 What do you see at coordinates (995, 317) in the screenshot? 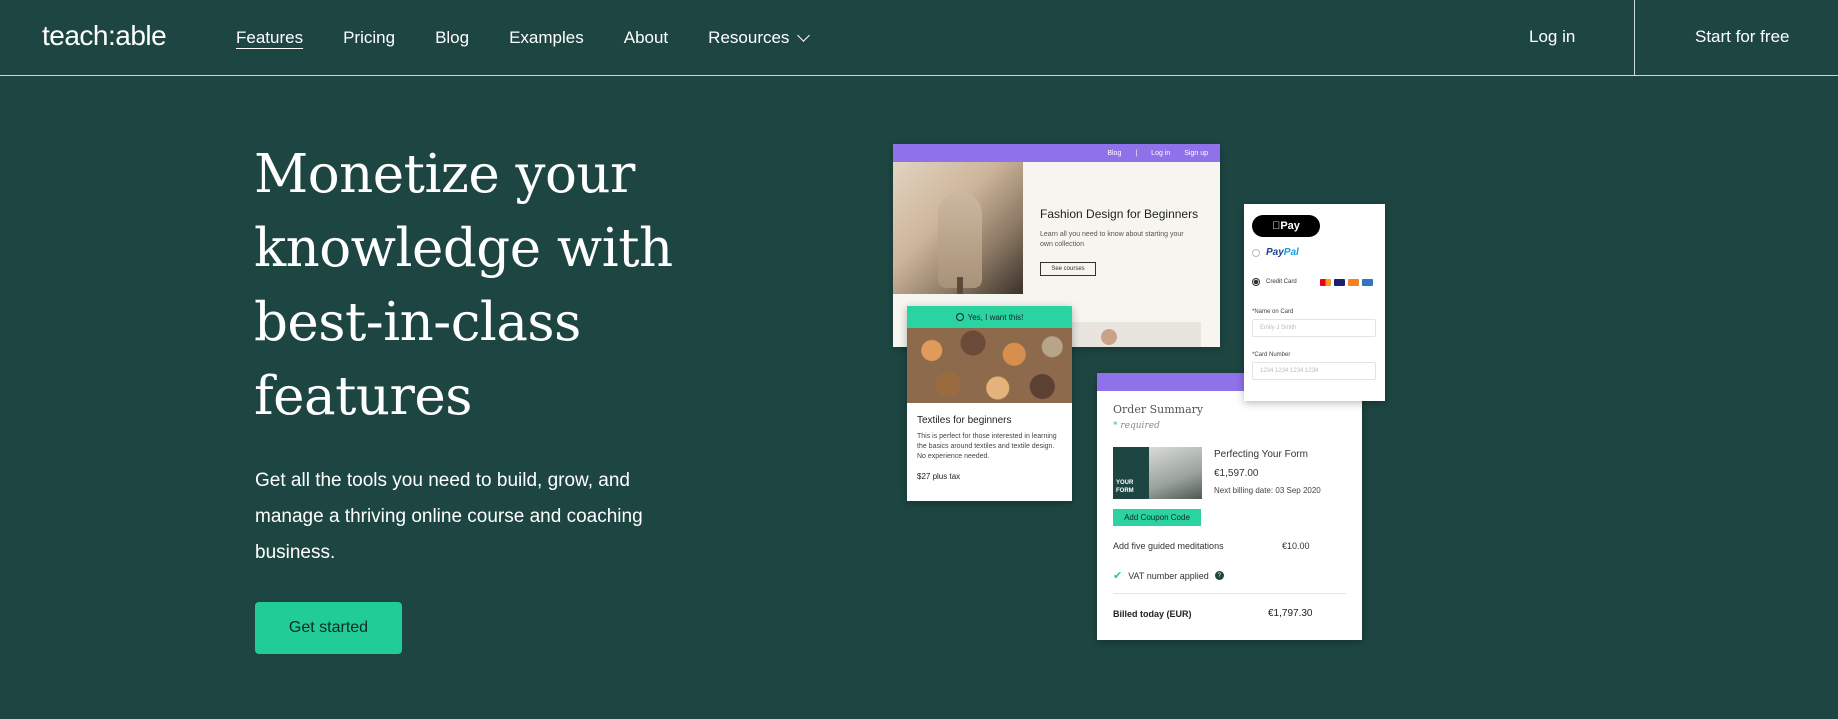
I see `want-this-label: Yes, I want this!` at bounding box center [995, 317].